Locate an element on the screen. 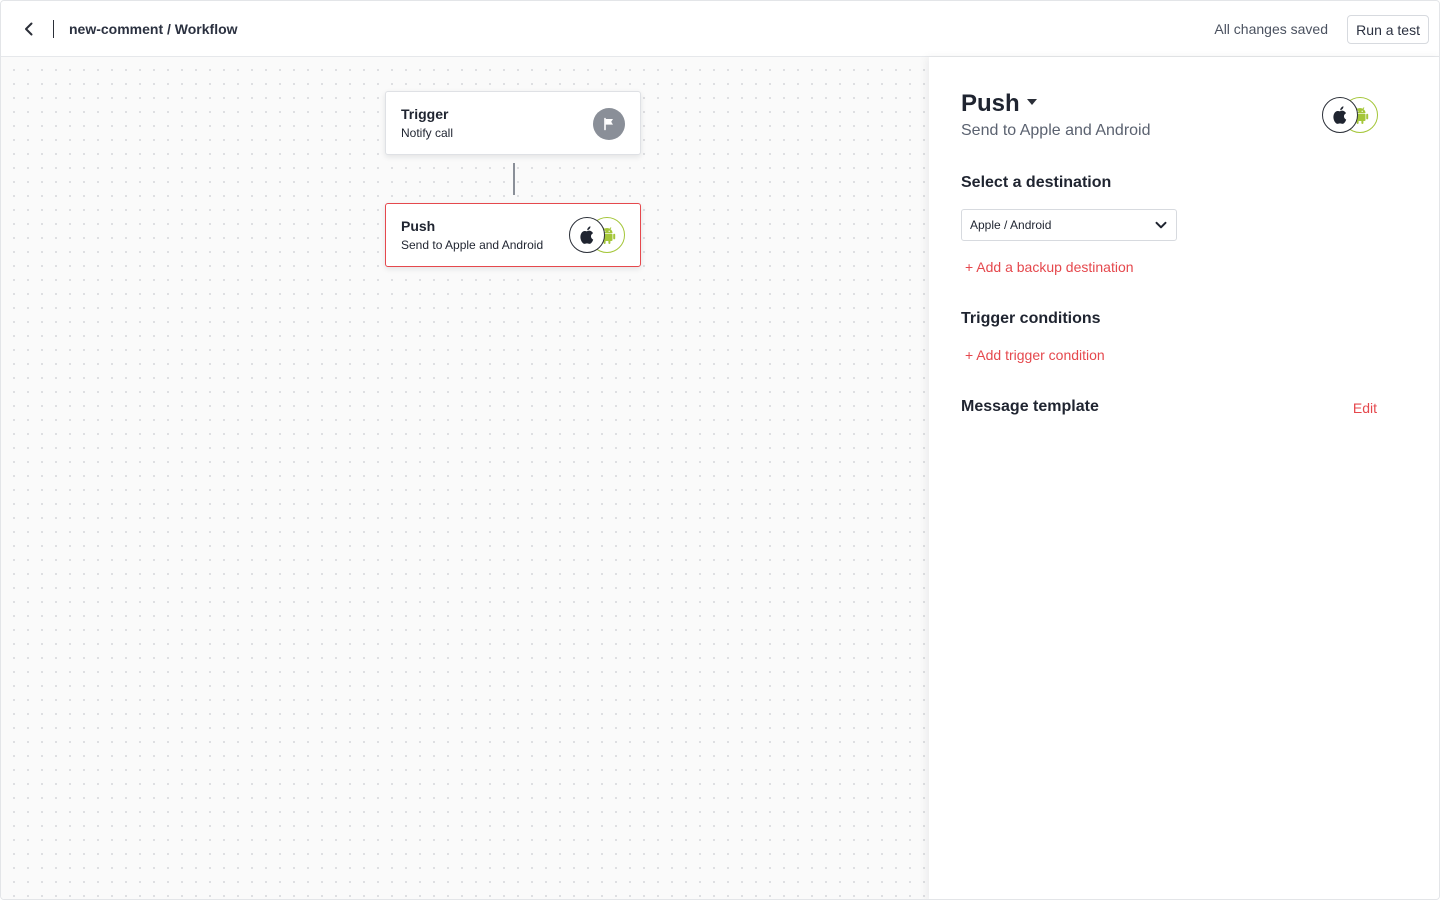 The width and height of the screenshot is (1440, 900). push-node: Push Send to Apple and Android is located at coordinates (513, 235).